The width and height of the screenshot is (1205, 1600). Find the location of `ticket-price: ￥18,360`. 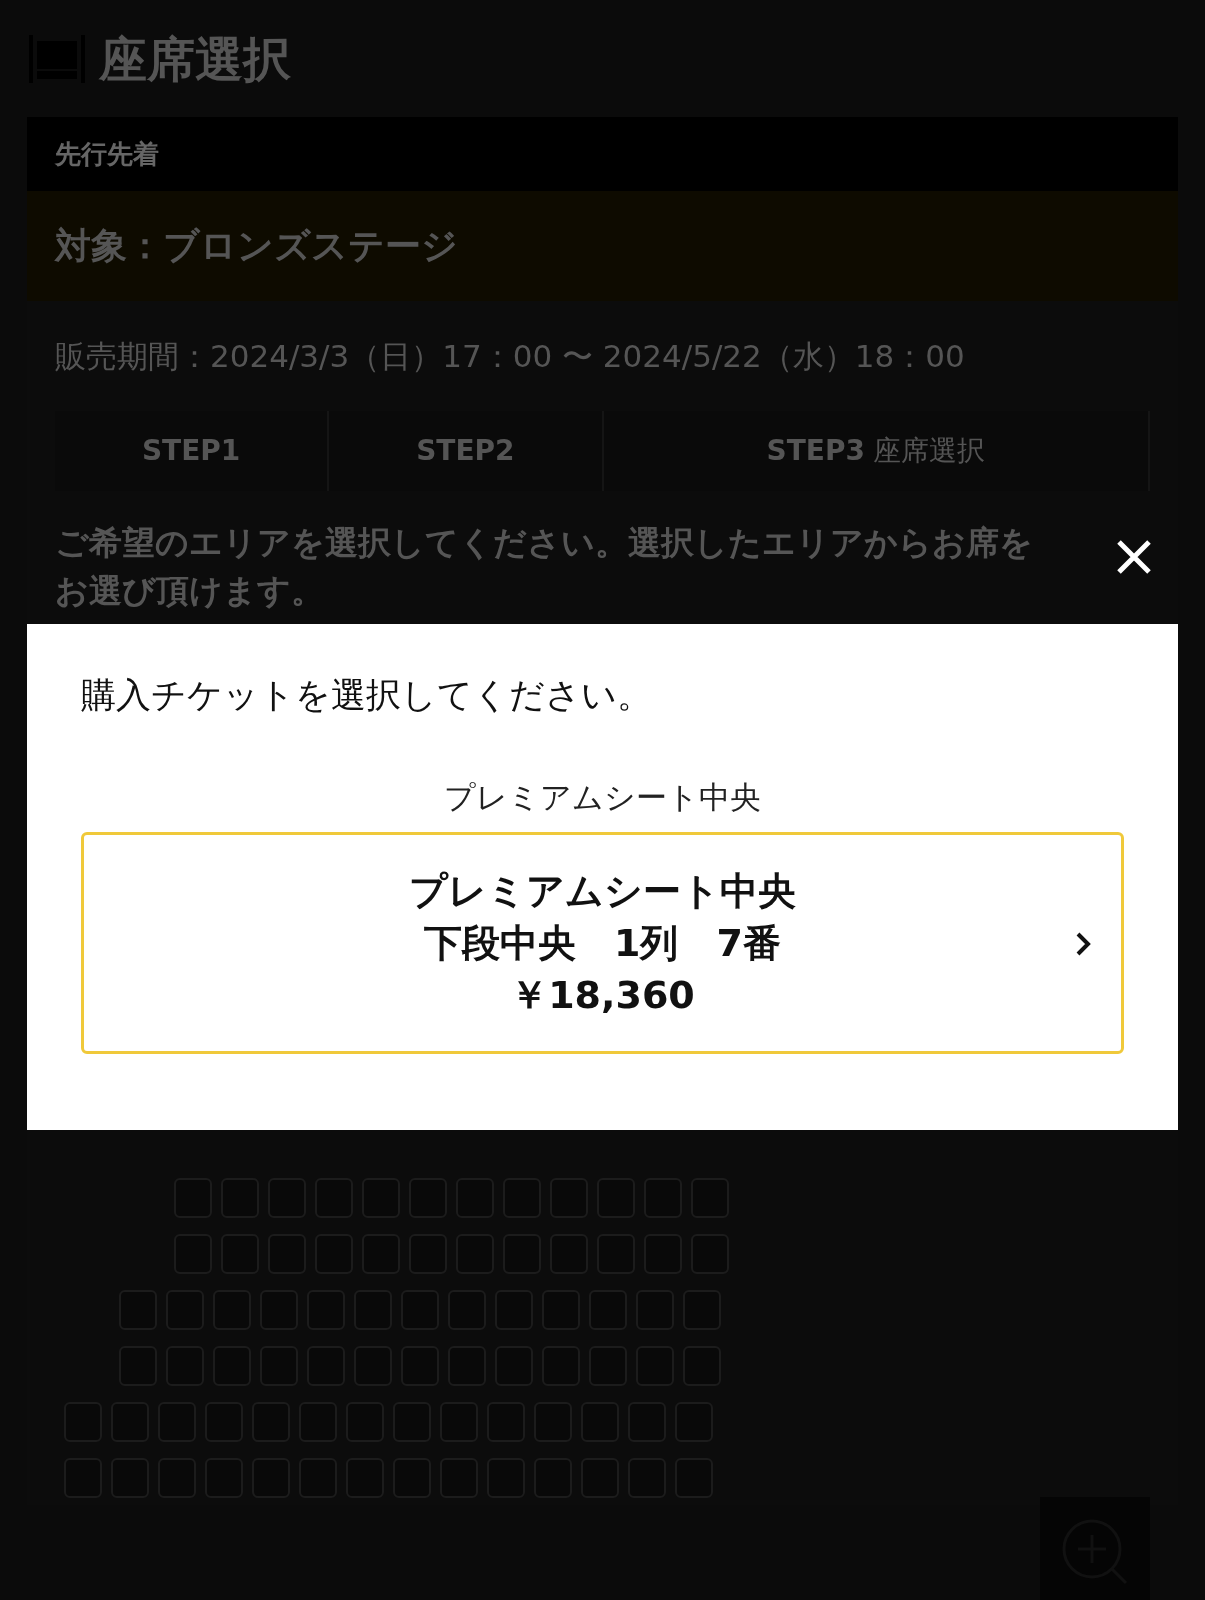

ticket-price: ￥18,360 is located at coordinates (602, 996).